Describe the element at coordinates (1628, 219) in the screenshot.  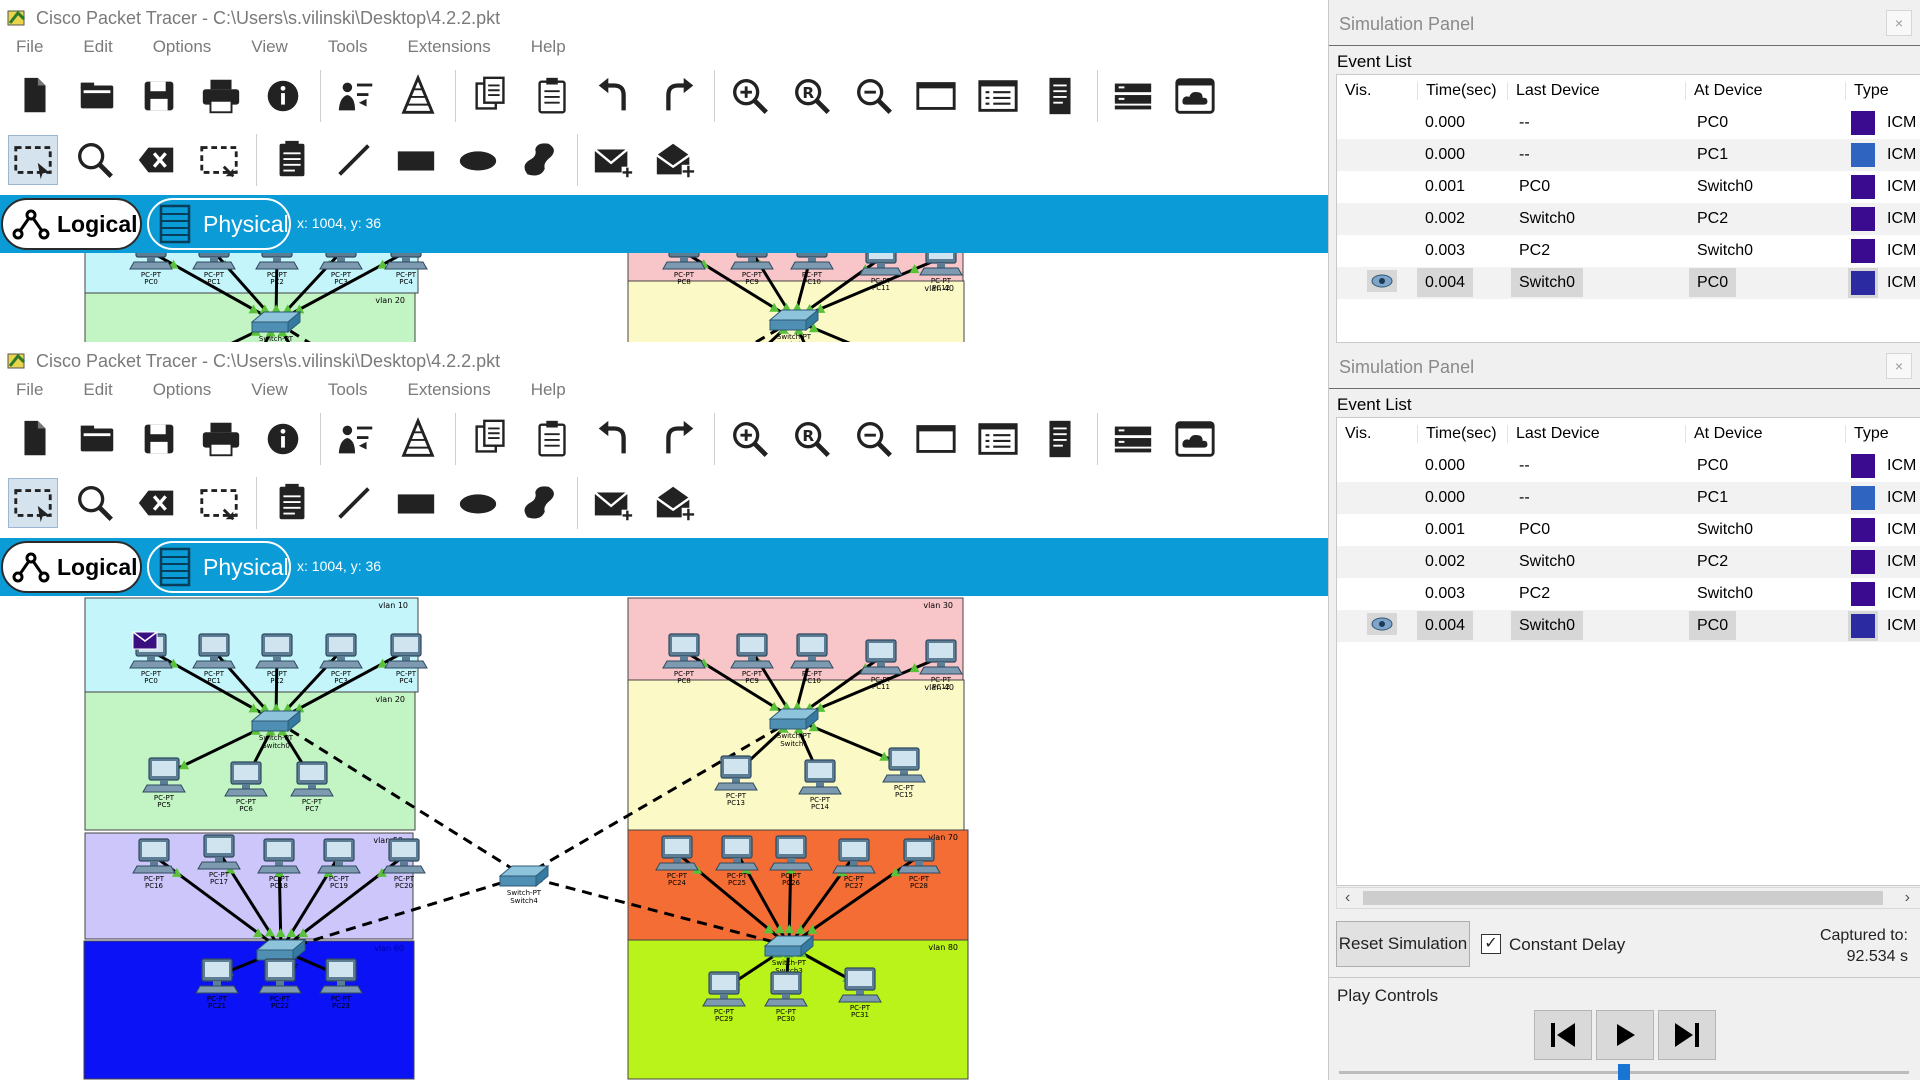
I see `event-row: 0.002 Switch0 PC2 ICM` at that location.